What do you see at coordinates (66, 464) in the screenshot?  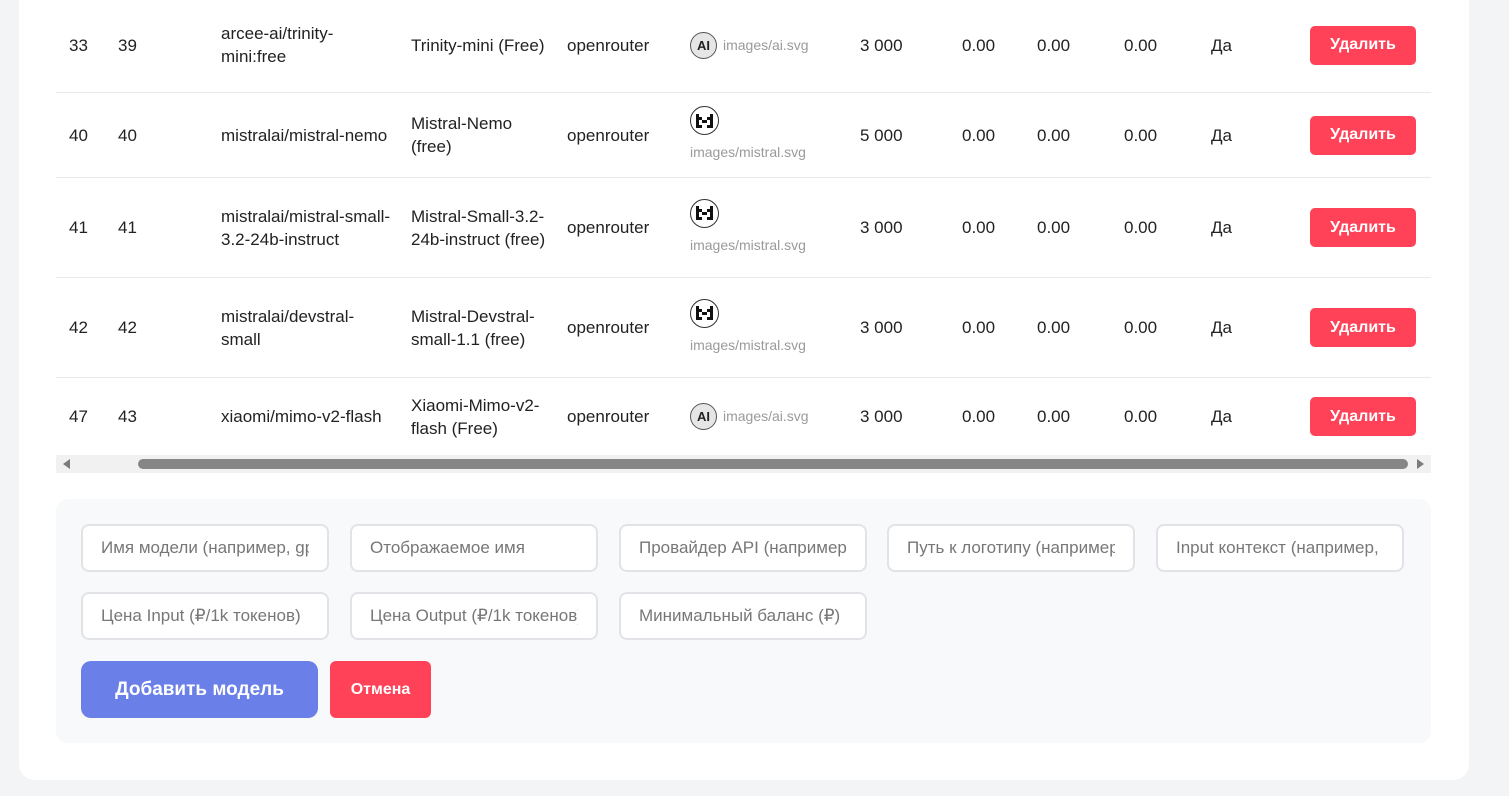 I see `scroll-left-arrow-icon` at bounding box center [66, 464].